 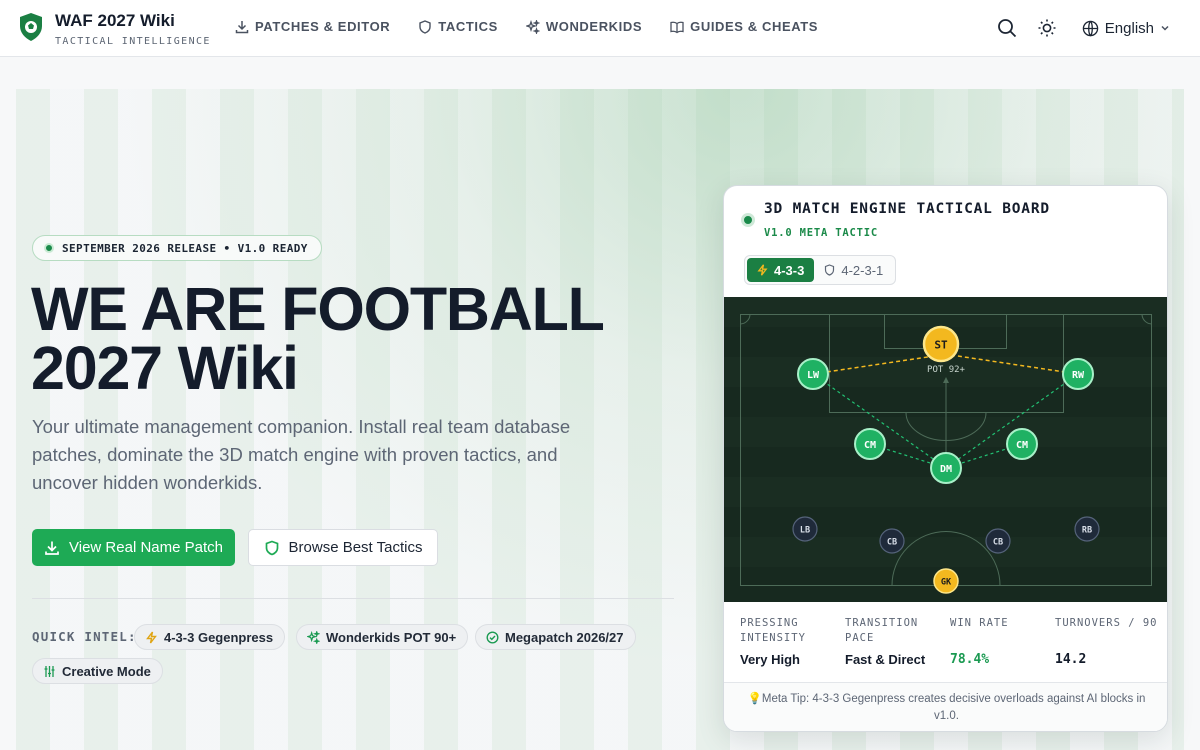 What do you see at coordinates (115, 20) in the screenshot?
I see `brand-title: WAF 2027 Wiki` at bounding box center [115, 20].